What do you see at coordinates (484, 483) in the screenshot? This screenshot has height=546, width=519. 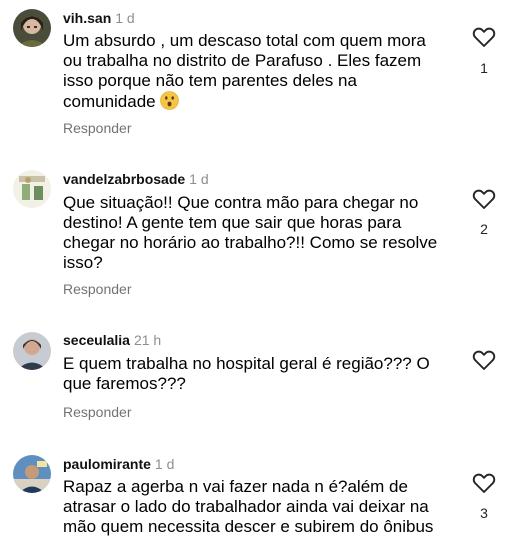 I see `heart-icon` at bounding box center [484, 483].